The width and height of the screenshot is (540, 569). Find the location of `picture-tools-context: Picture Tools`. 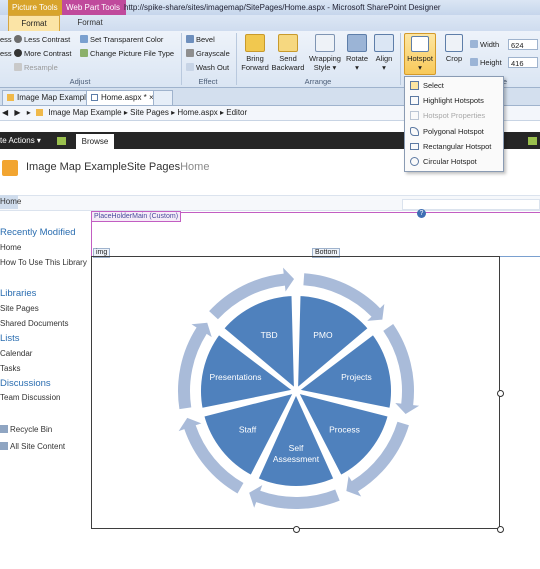

picture-tools-context: Picture Tools is located at coordinates (38, 7).